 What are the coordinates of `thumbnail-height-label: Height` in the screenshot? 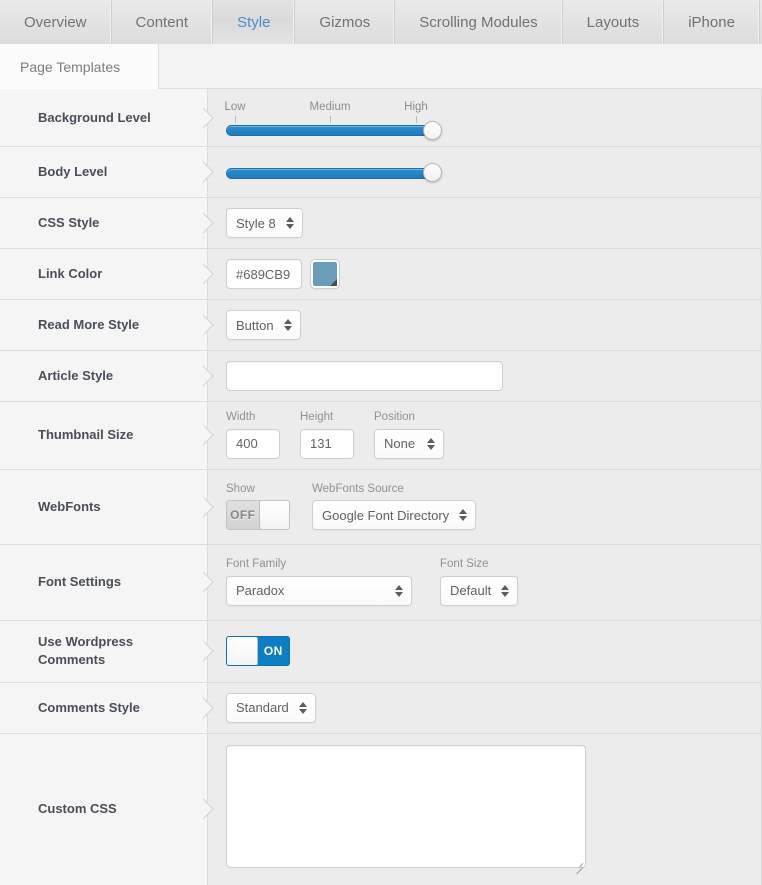 It's located at (317, 417).